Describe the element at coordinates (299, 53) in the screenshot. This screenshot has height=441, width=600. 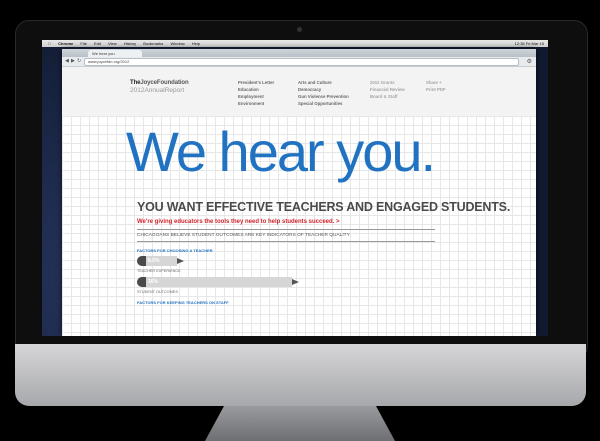
I see `tab-strip: We hear you` at that location.